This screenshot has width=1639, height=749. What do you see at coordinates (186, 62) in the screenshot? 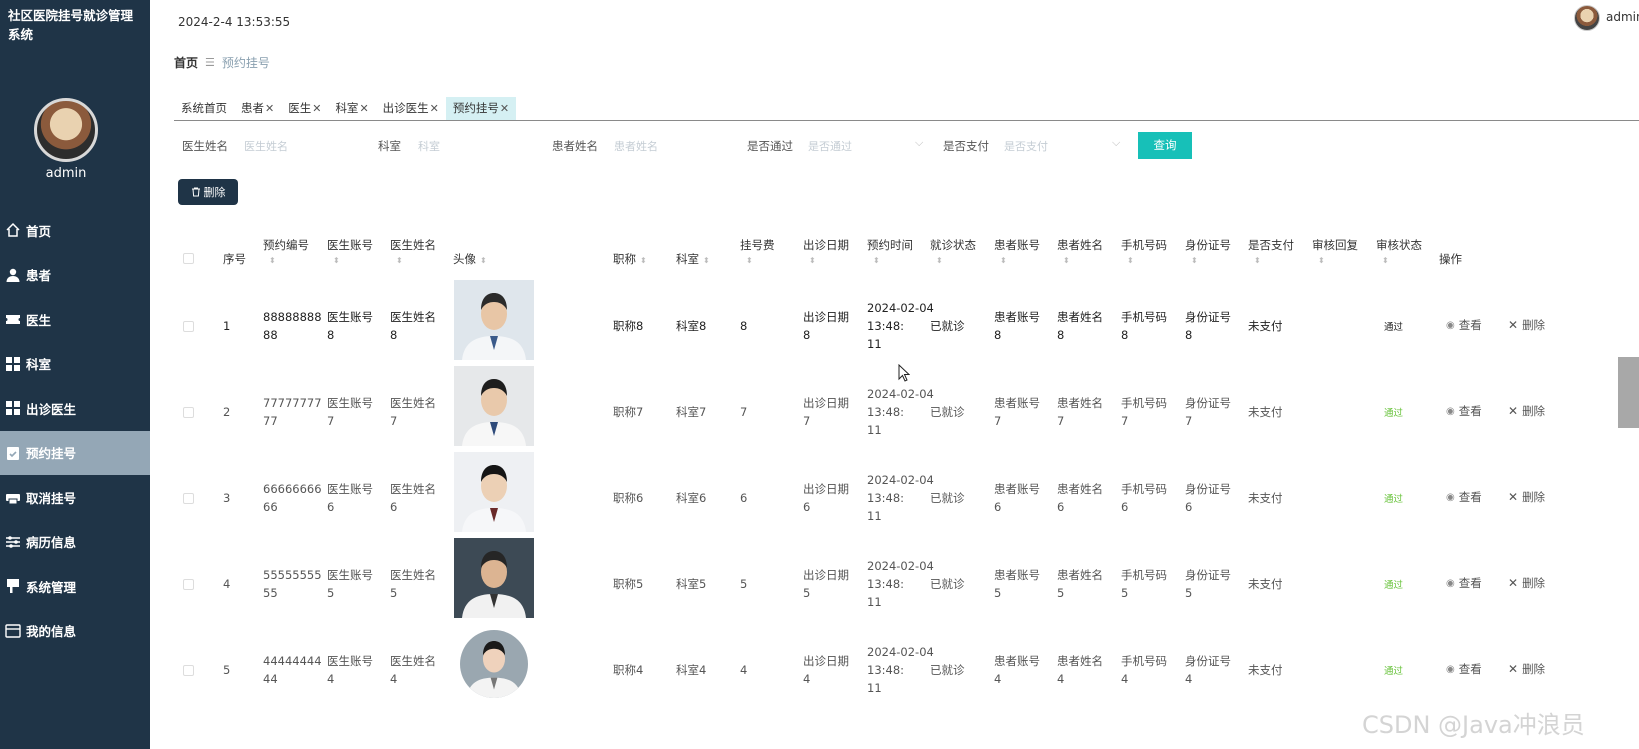
I see `breadcrumb-home: 首页` at bounding box center [186, 62].